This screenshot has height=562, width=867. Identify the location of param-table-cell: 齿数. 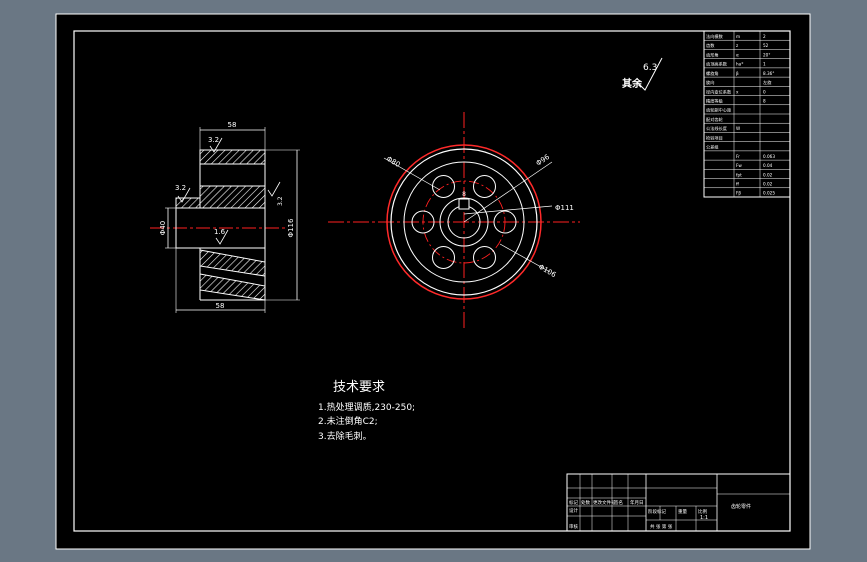
(710, 45).